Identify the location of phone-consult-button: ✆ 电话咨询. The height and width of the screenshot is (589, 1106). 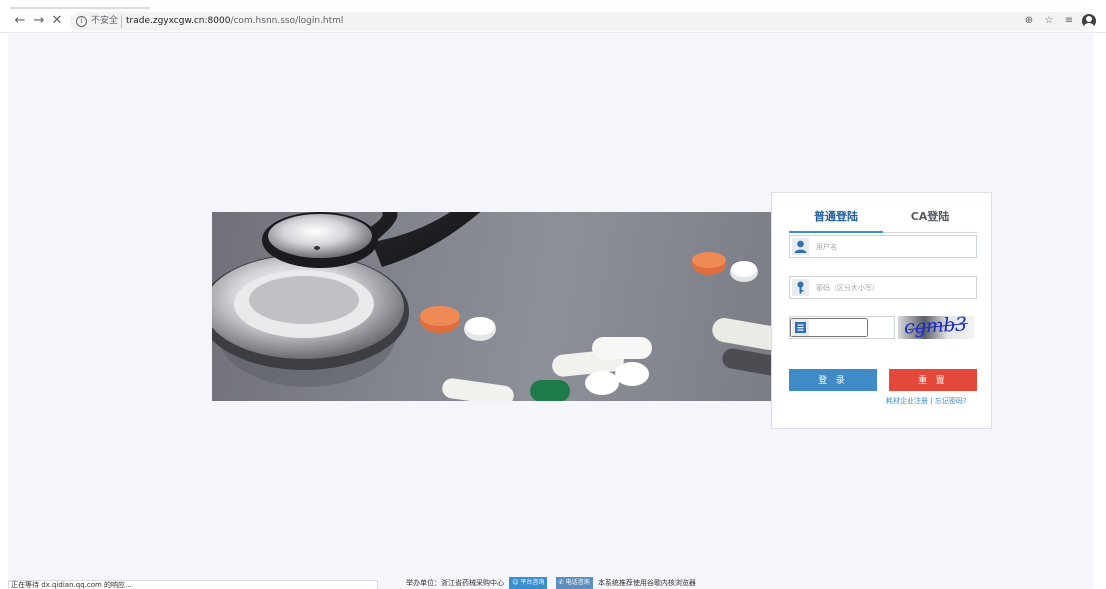
(574, 583).